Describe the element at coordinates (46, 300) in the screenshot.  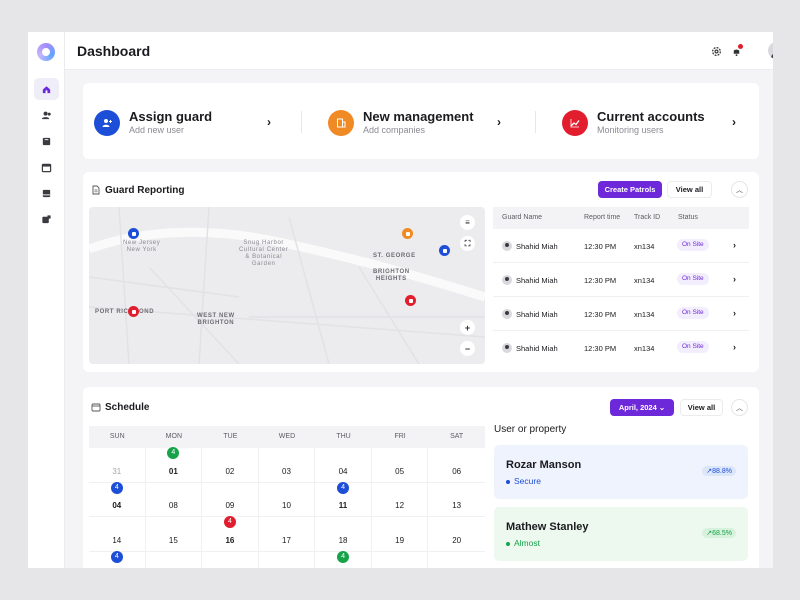
I see `sidebar` at that location.